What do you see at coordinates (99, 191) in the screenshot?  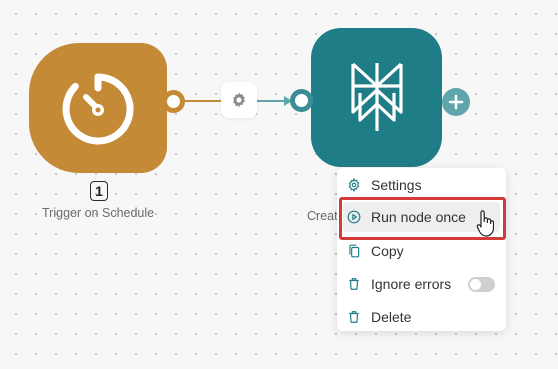 I see `run-count-badge: 1` at bounding box center [99, 191].